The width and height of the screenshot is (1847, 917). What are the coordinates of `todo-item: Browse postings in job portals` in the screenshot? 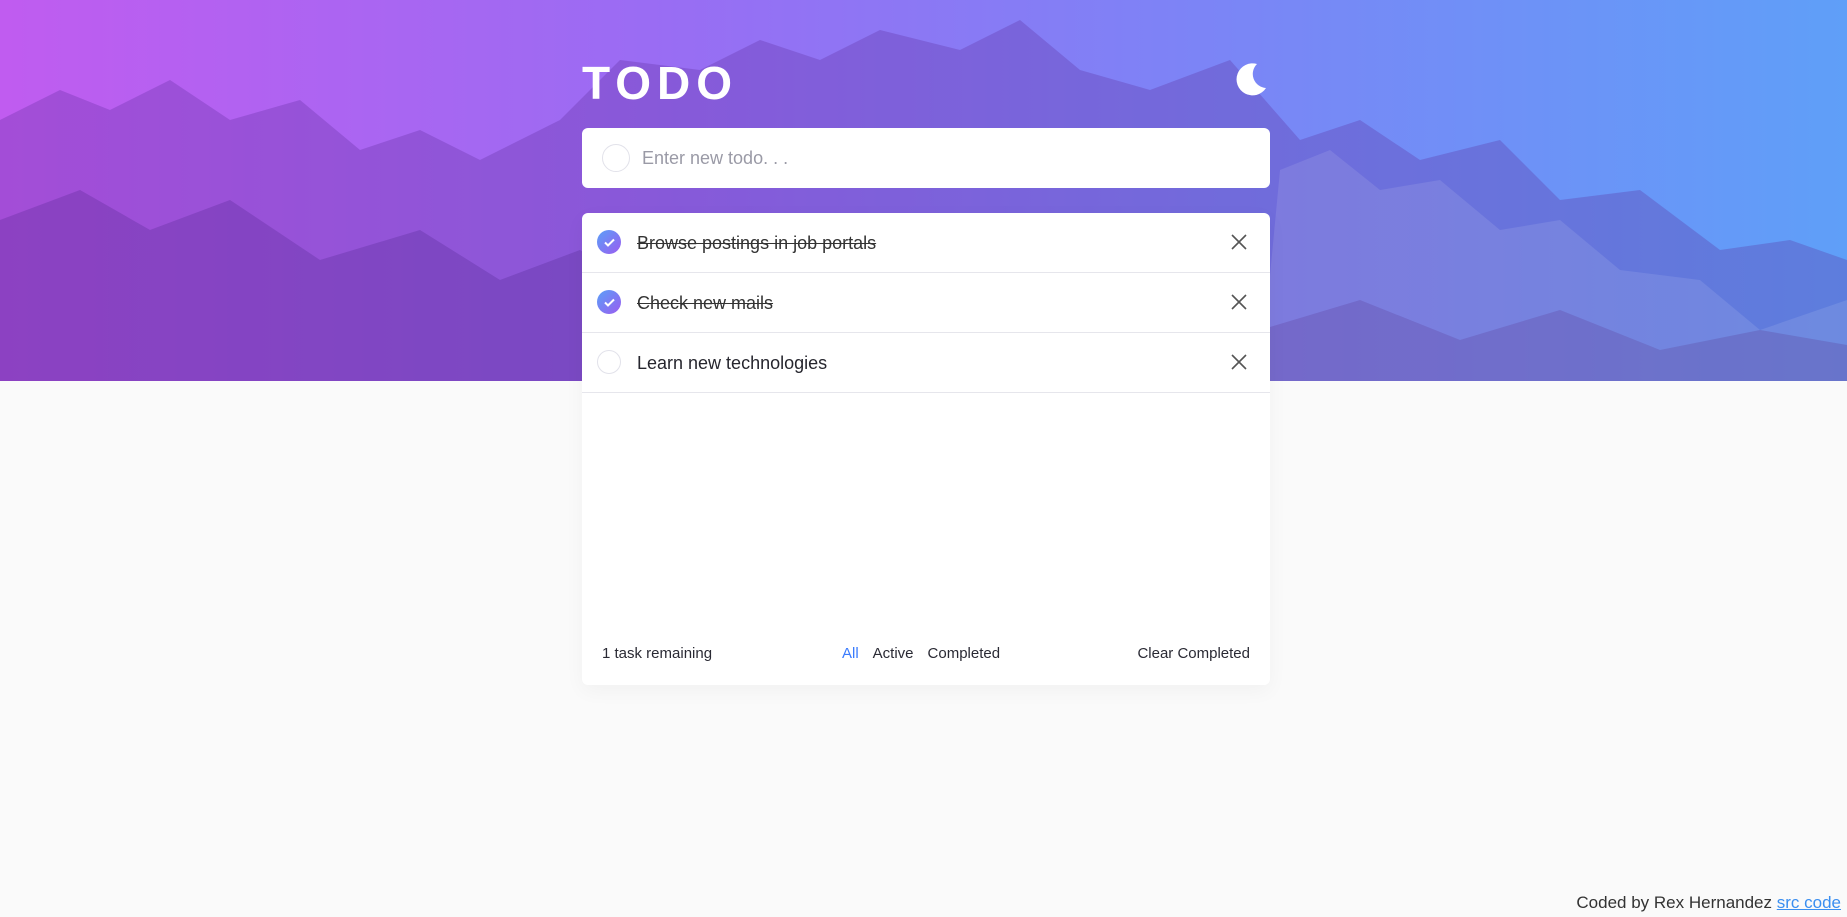 It's located at (926, 243).